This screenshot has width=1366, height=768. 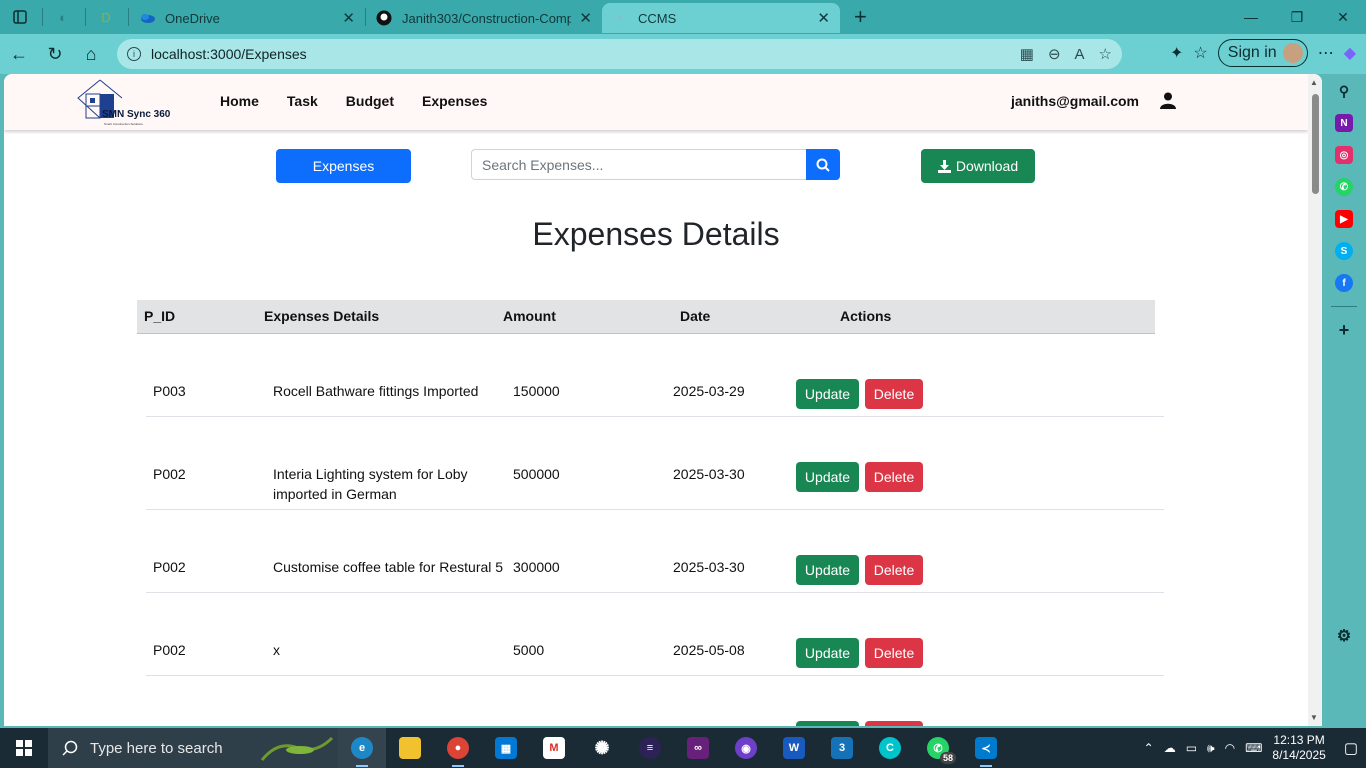 I want to click on scroll-up-icon: ▲, so click(x=1314, y=82).